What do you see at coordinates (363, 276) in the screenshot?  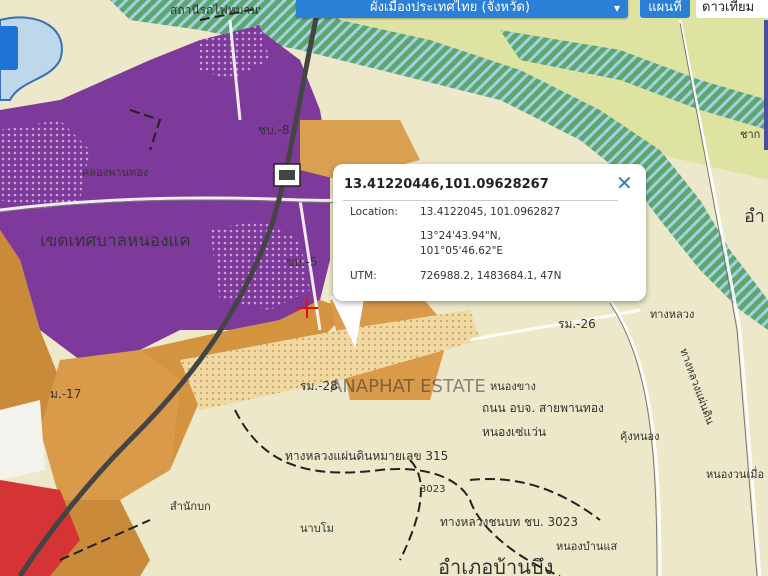 I see `utm-label: UTM:` at bounding box center [363, 276].